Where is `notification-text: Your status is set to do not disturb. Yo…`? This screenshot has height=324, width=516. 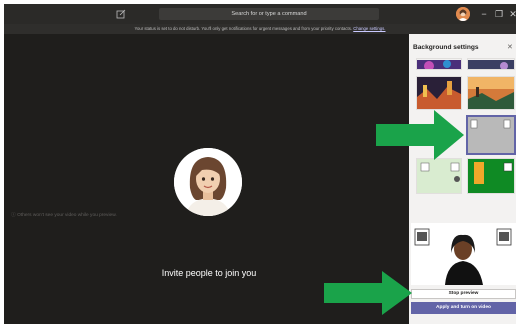 notification-text: Your status is set to do not disturb. Yo… is located at coordinates (243, 28).